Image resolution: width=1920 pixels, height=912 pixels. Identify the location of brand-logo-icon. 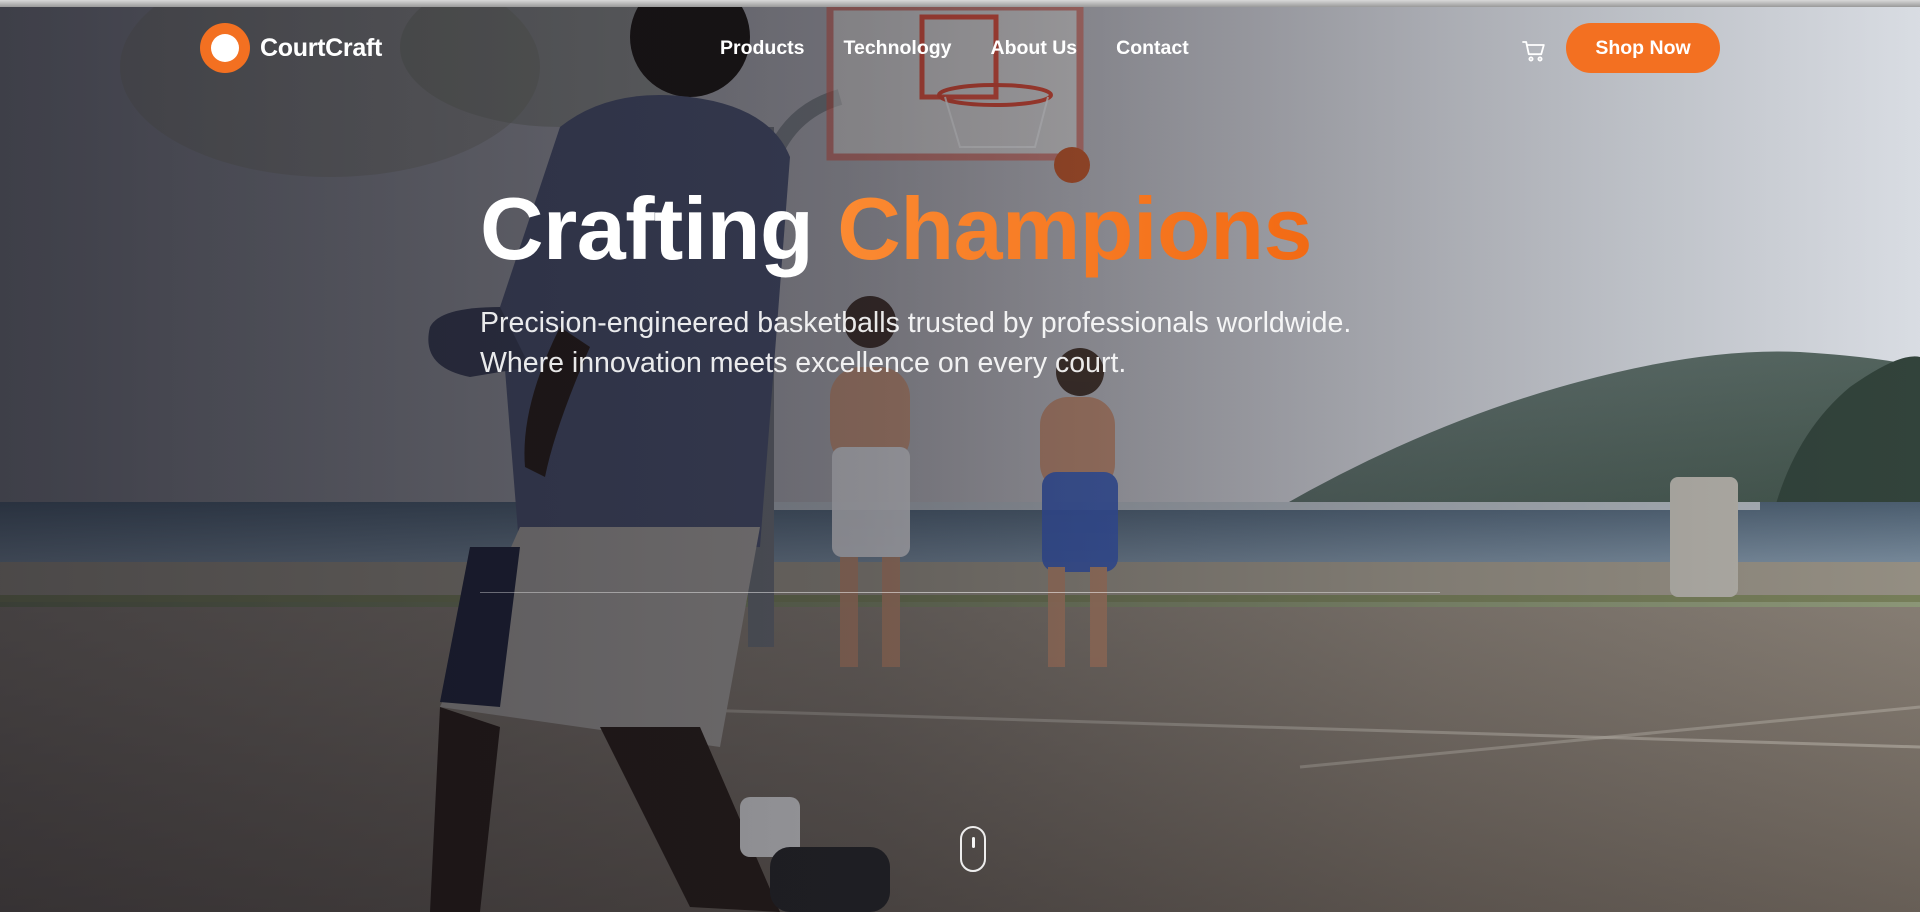
(225, 48).